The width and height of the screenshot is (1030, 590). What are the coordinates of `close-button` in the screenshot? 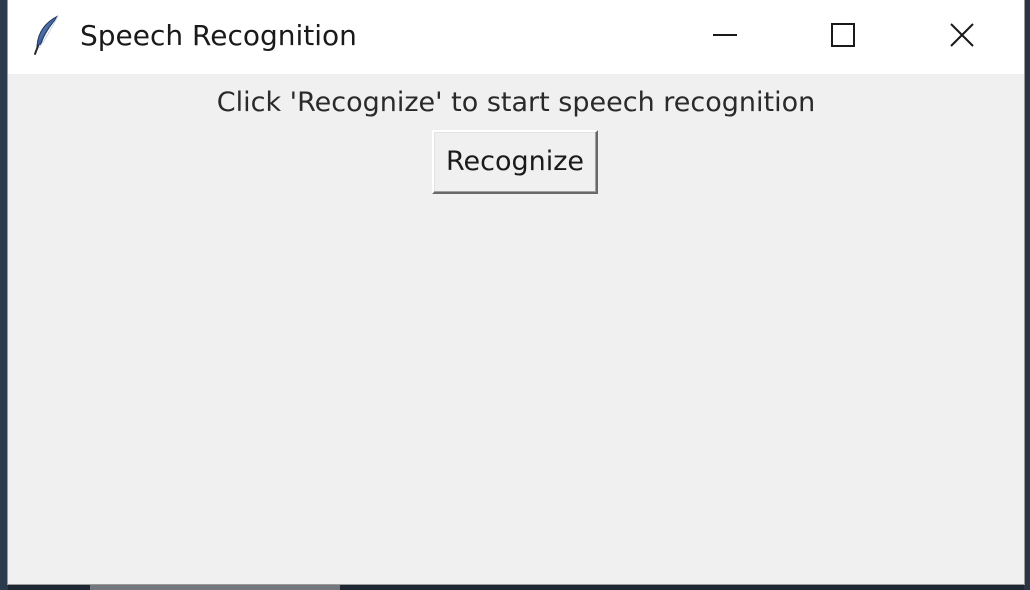 It's located at (962, 37).